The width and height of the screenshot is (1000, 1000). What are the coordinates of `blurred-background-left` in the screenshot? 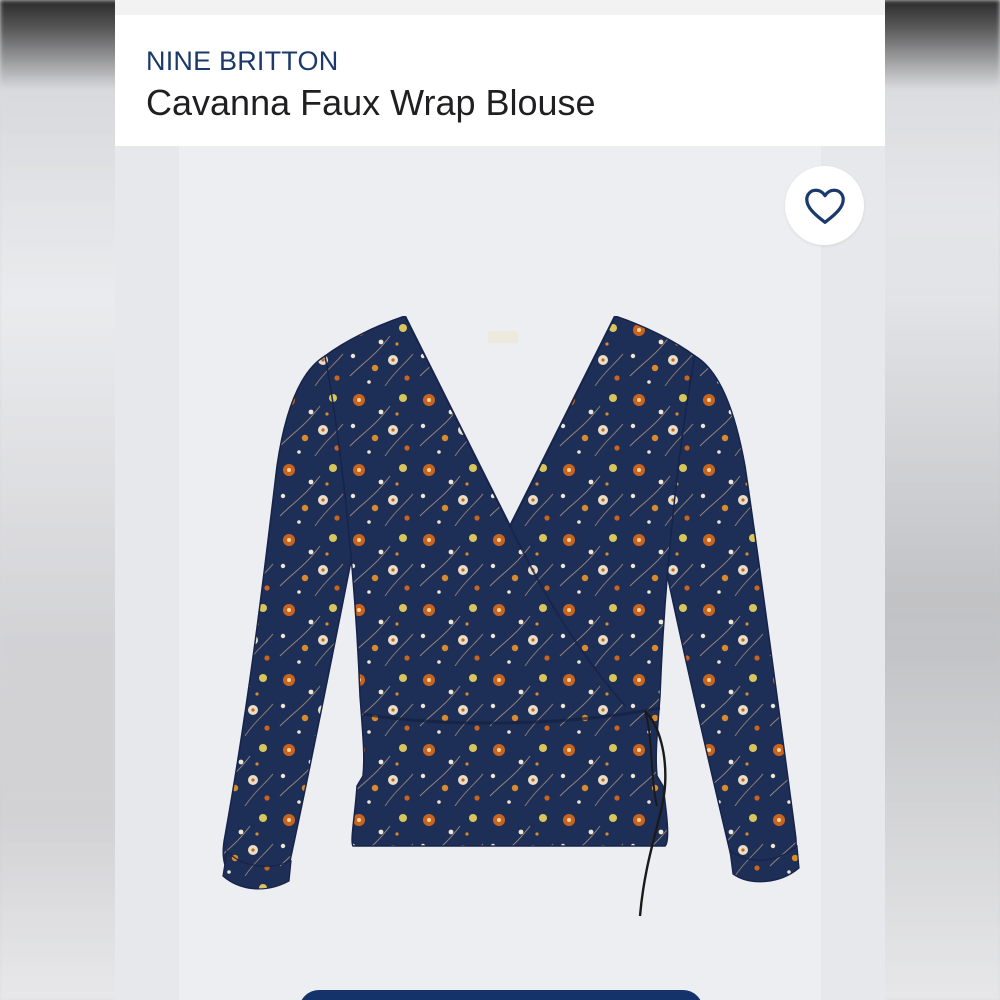 It's located at (57, 500).